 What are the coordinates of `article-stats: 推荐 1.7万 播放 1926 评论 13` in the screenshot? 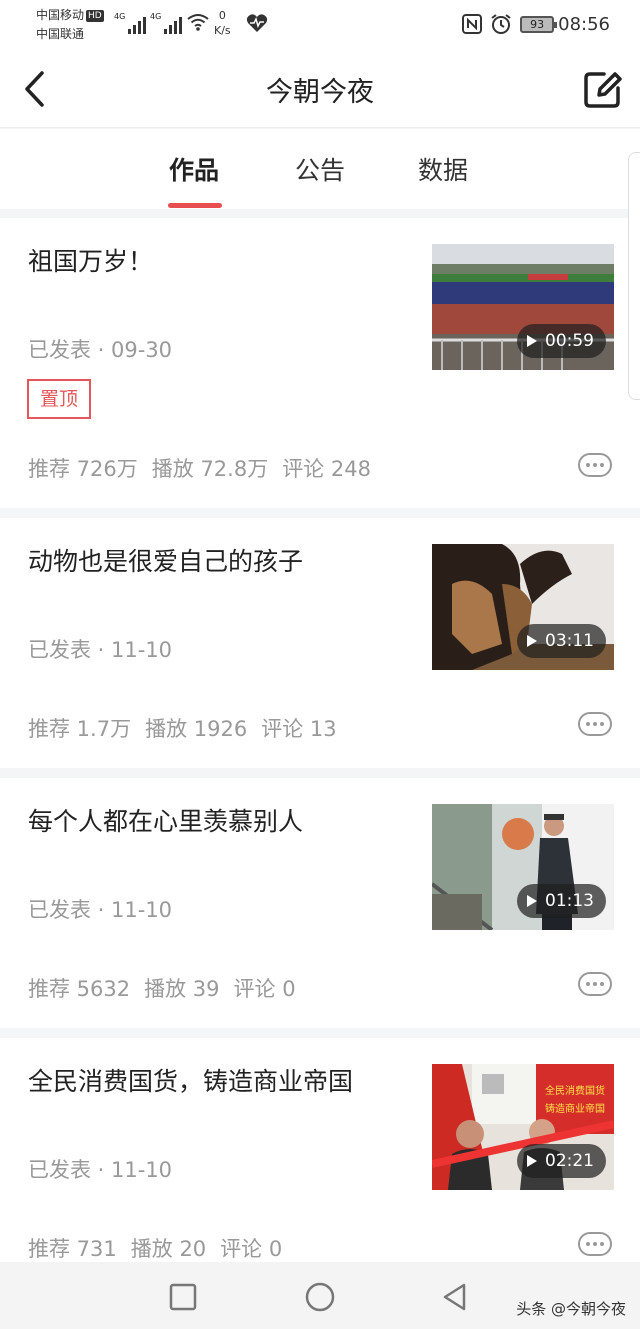 It's located at (189, 728).